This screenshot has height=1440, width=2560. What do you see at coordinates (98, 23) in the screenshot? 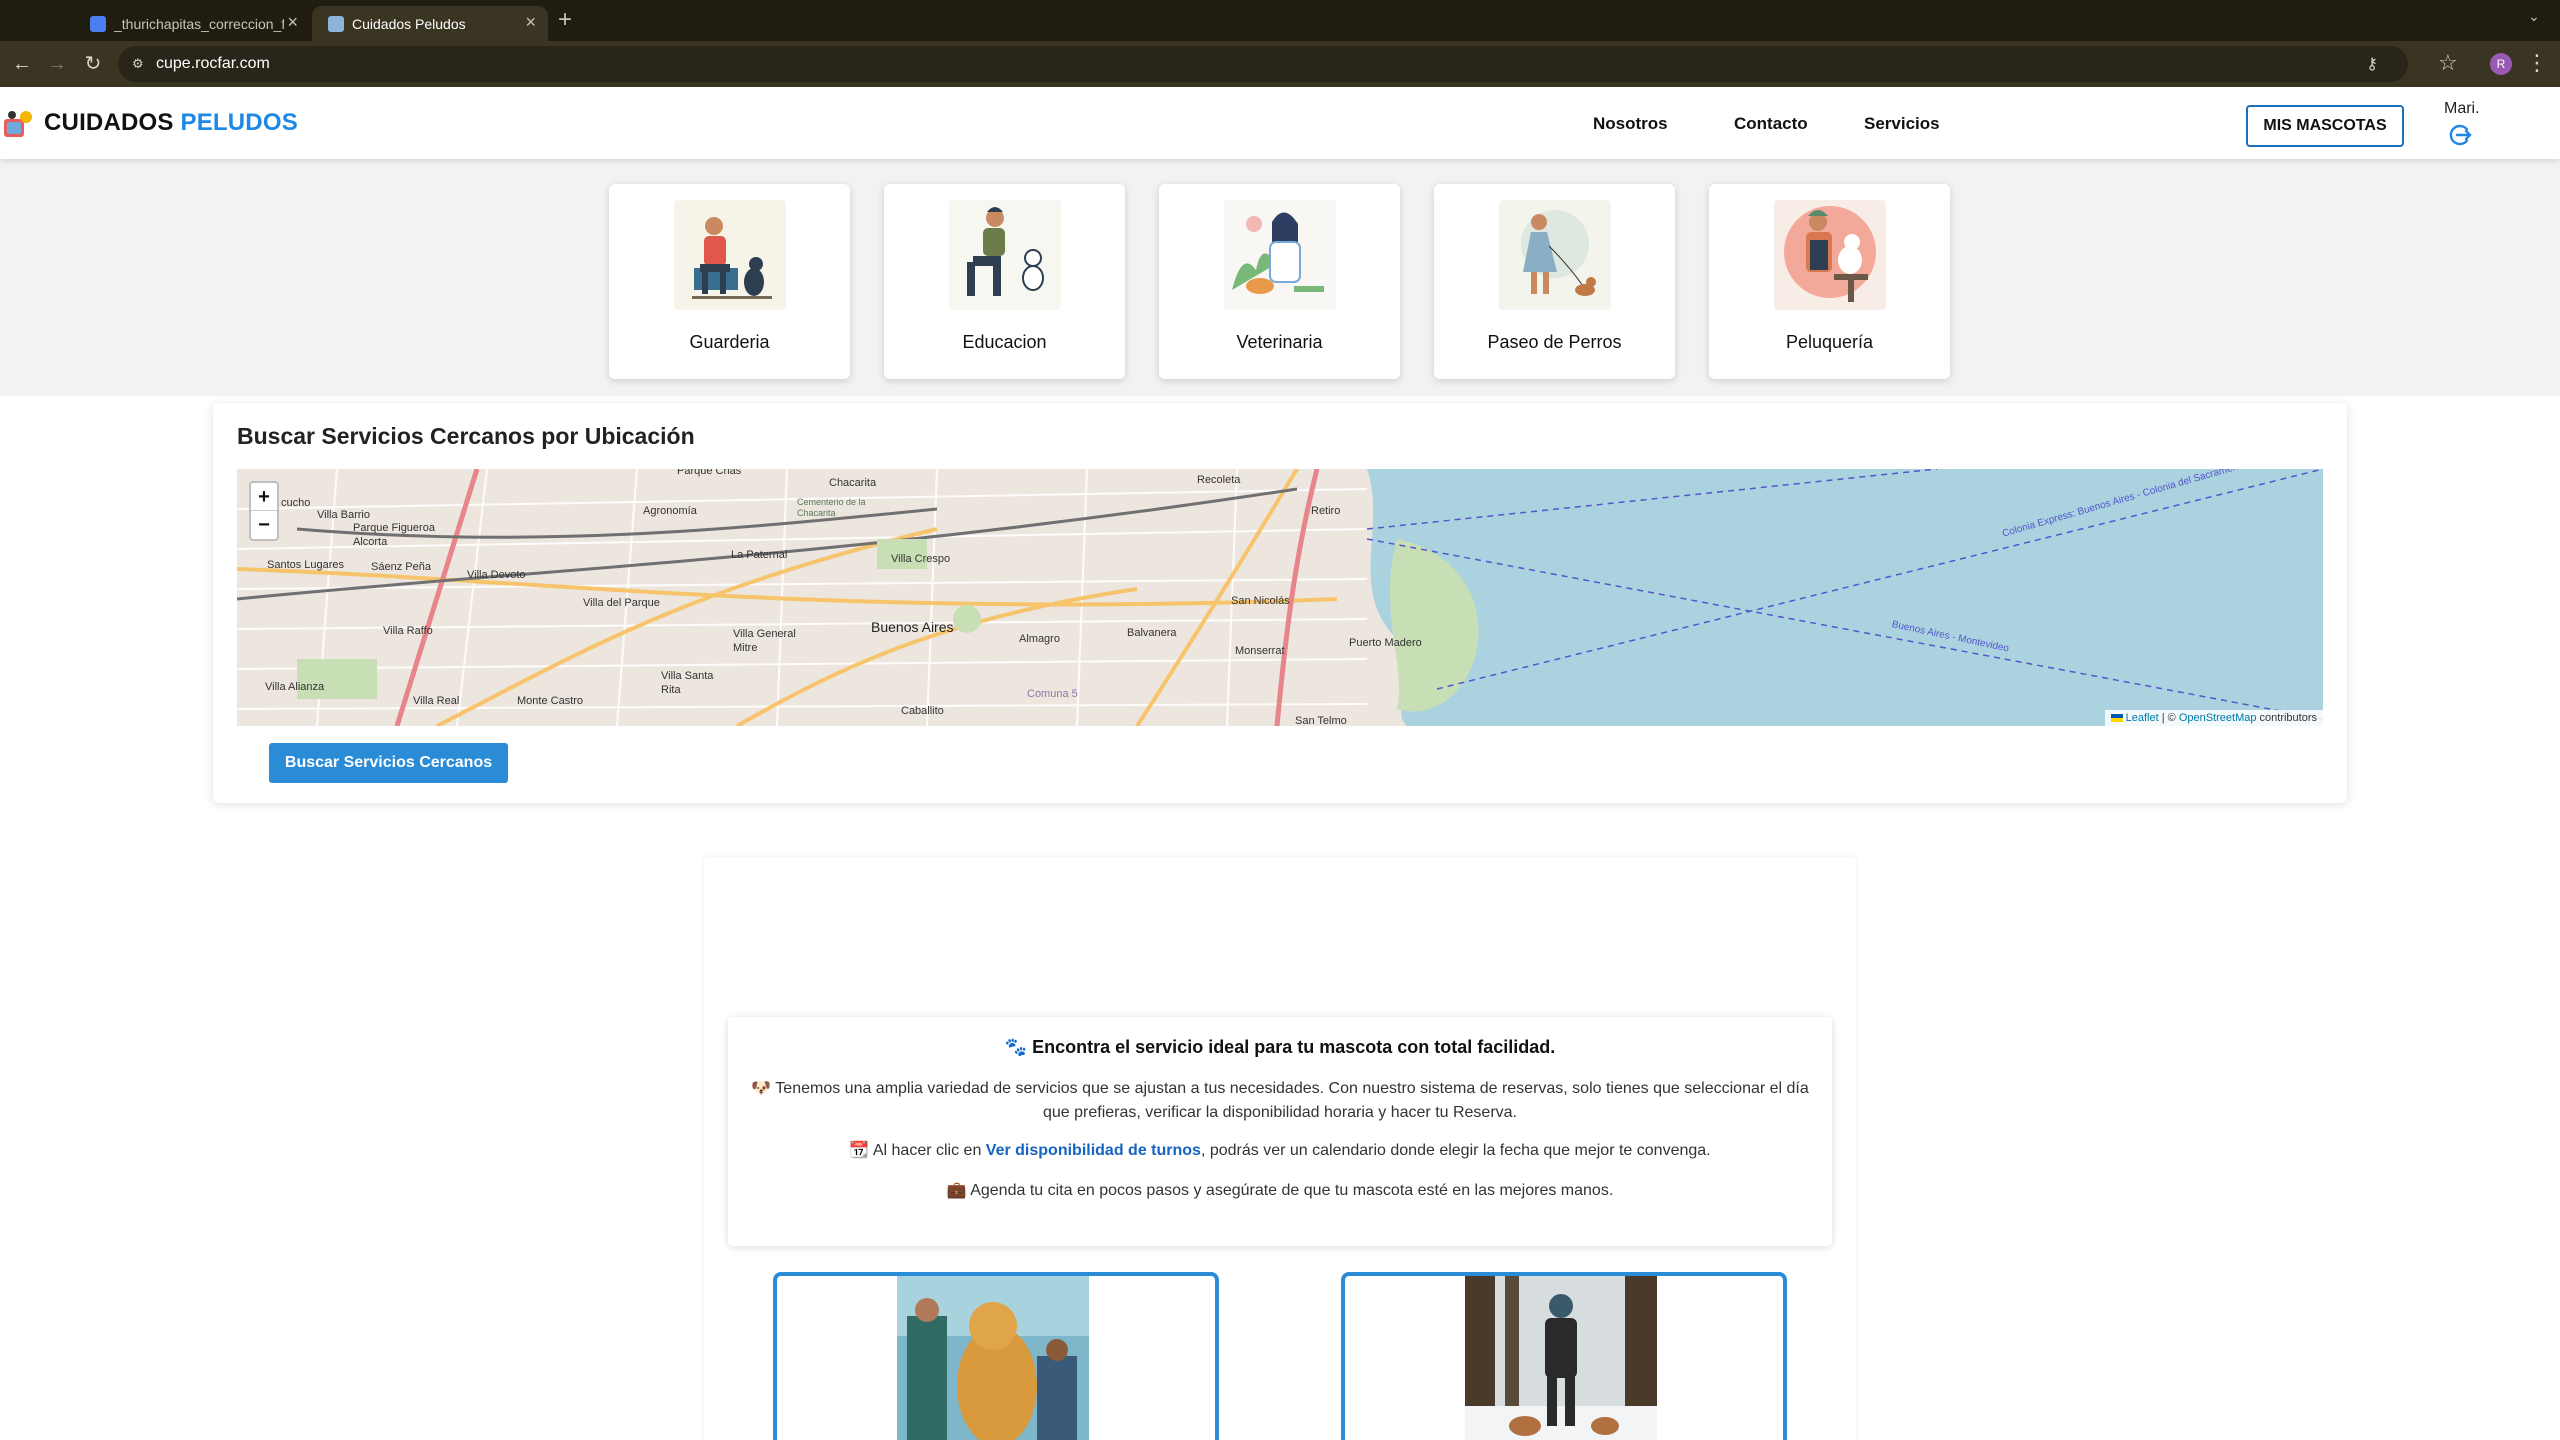
I see `docs-icon` at bounding box center [98, 23].